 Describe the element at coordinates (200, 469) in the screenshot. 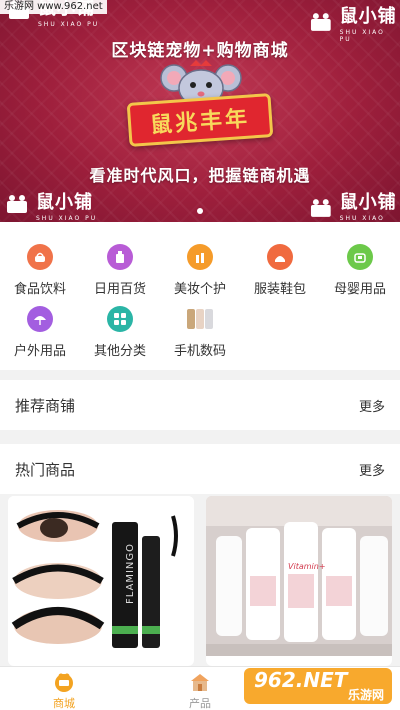

I see `hot-products-header: 热门商品 更多` at that location.